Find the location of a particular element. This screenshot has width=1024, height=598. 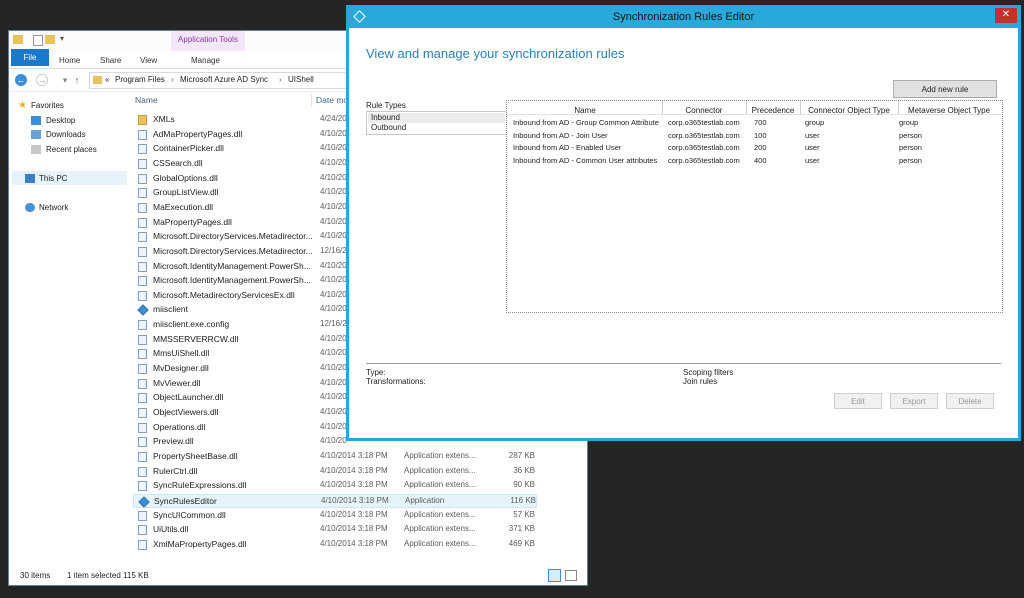

back-arrow-icon: ← is located at coordinates (21, 80).